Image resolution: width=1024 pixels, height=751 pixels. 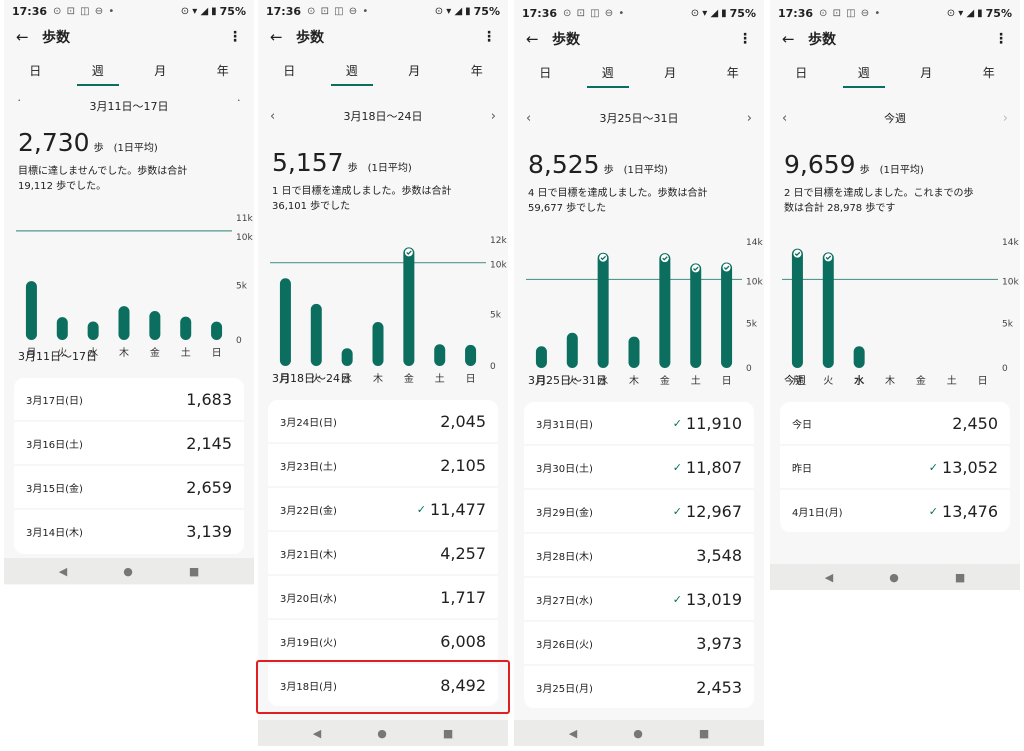 I want to click on list-item: 3月30日(土) ✓ 11,807, so click(x=639, y=468).